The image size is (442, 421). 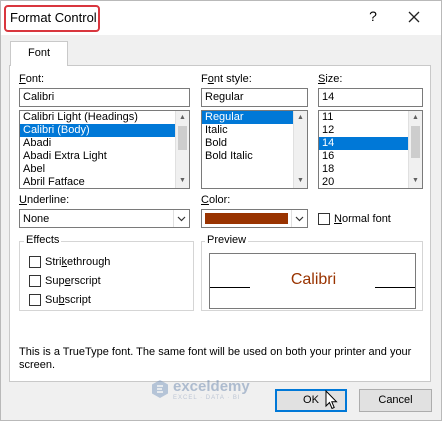 What do you see at coordinates (104, 117) in the screenshot?
I see `font-list-item: Calibri Light (Headings)` at bounding box center [104, 117].